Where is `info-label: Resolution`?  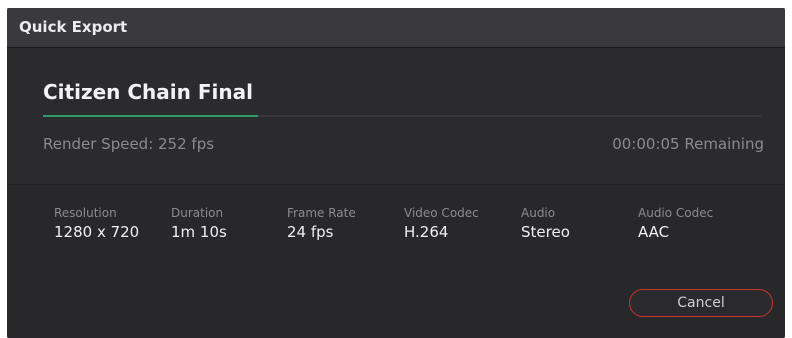
info-label: Resolution is located at coordinates (85, 213).